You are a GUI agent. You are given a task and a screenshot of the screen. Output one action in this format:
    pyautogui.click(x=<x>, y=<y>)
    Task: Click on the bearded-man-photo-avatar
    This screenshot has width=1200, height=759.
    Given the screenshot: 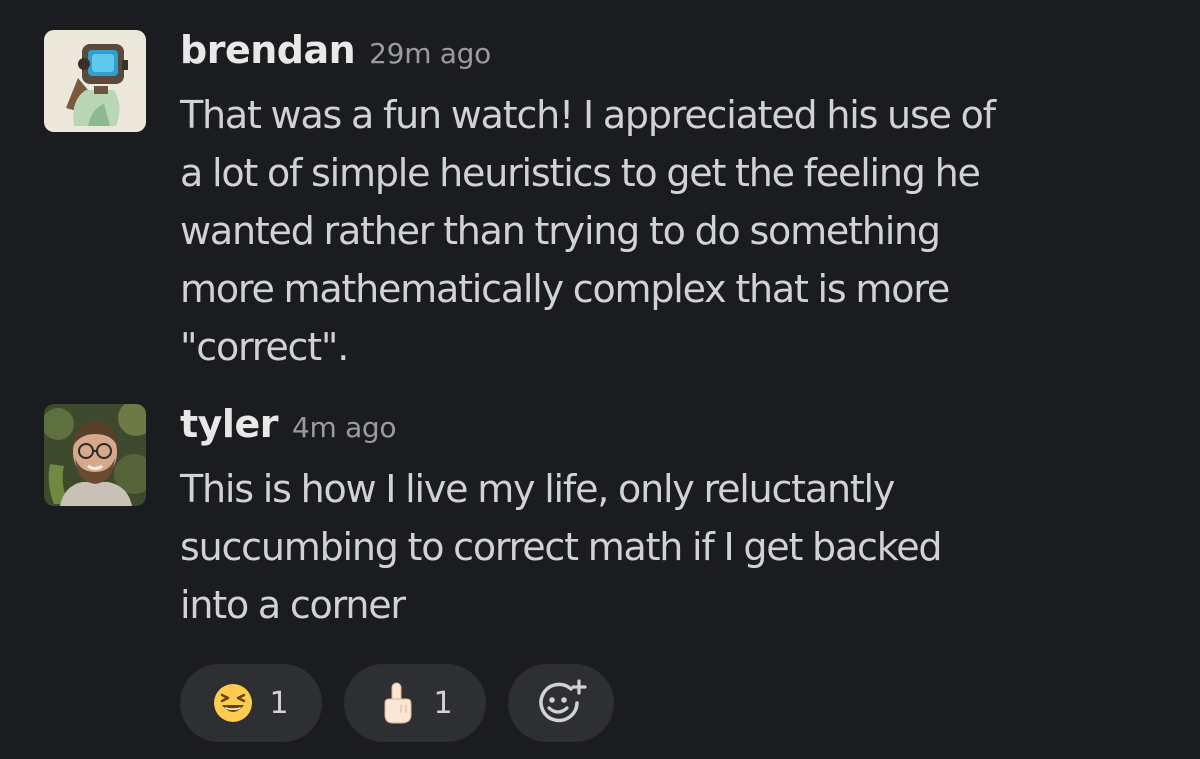 What is the action you would take?
    pyautogui.click(x=95, y=455)
    